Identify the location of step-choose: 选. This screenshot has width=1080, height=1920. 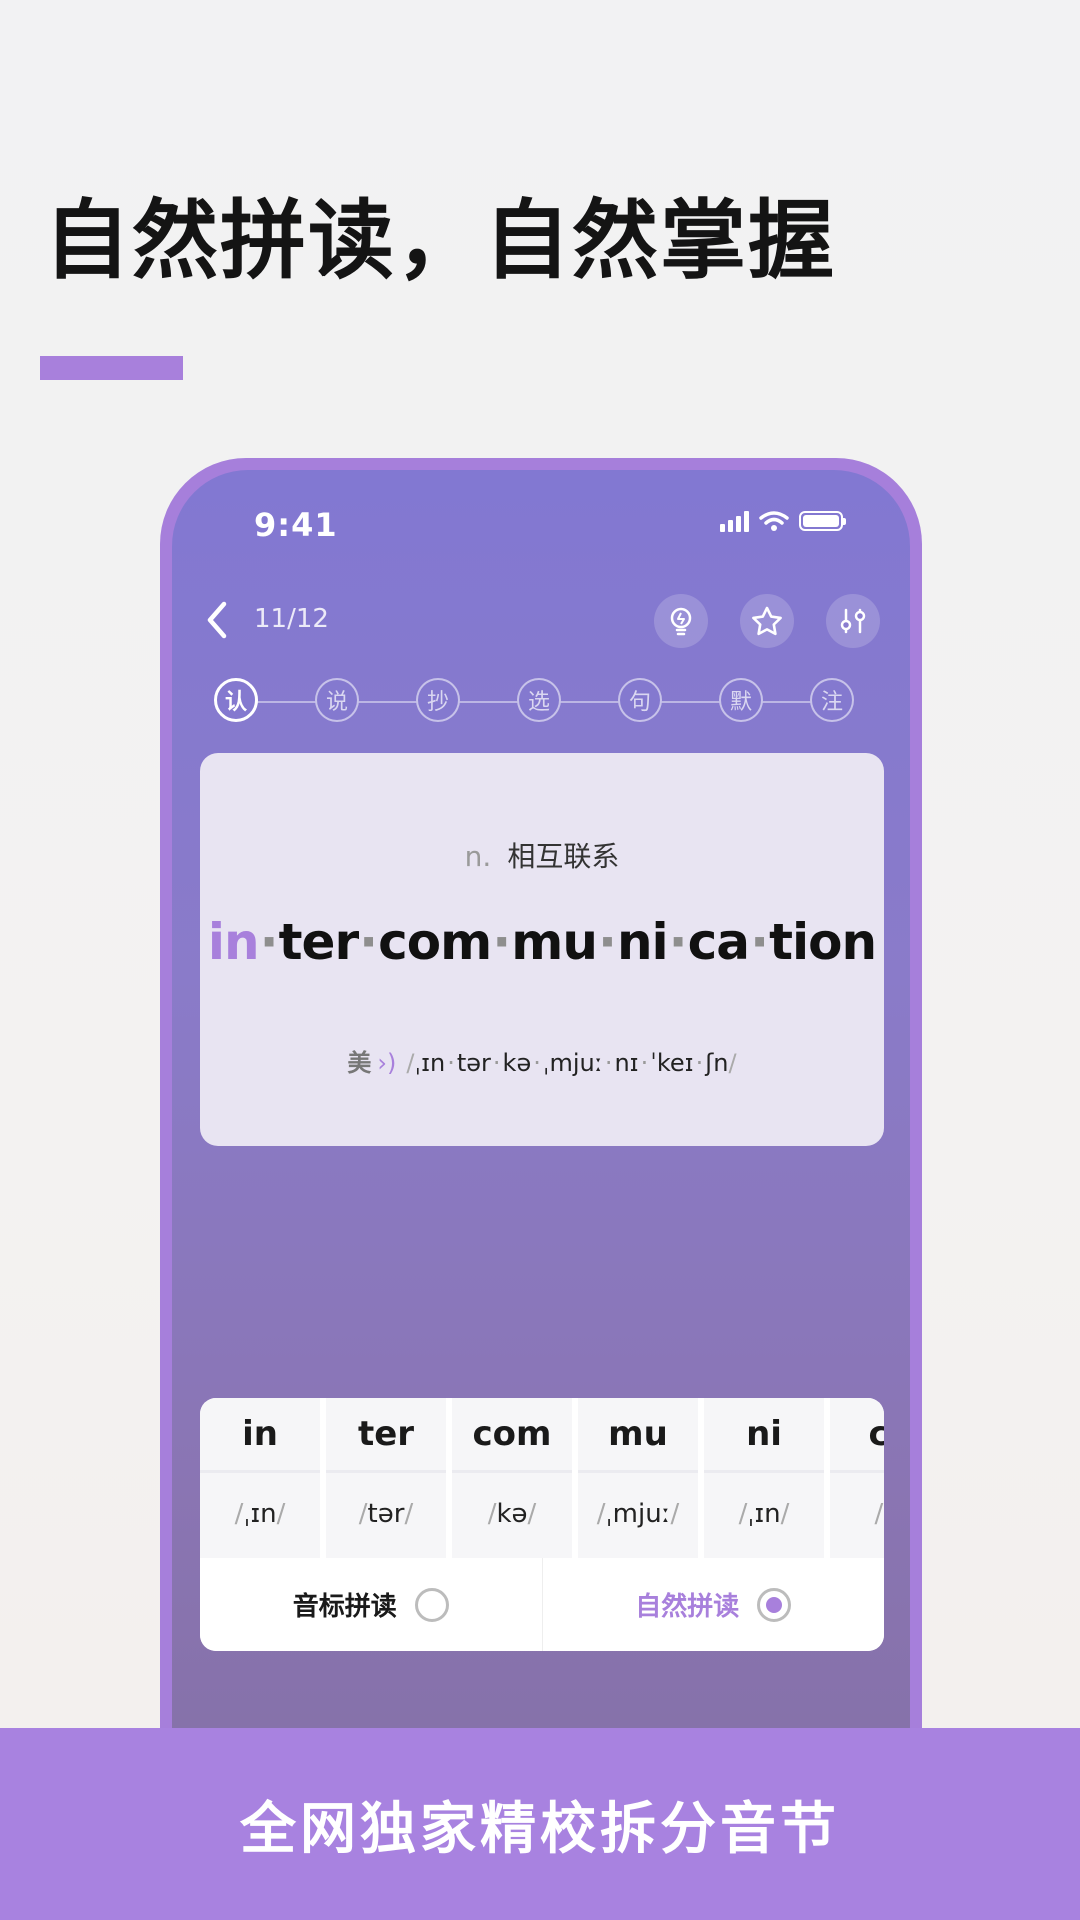
(539, 700).